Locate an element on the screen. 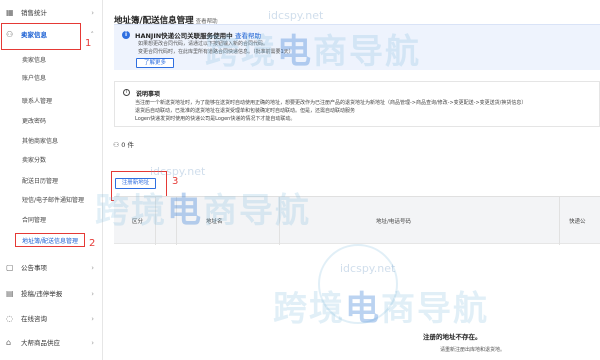  address-count: ⚇ 0 件 is located at coordinates (123, 144).